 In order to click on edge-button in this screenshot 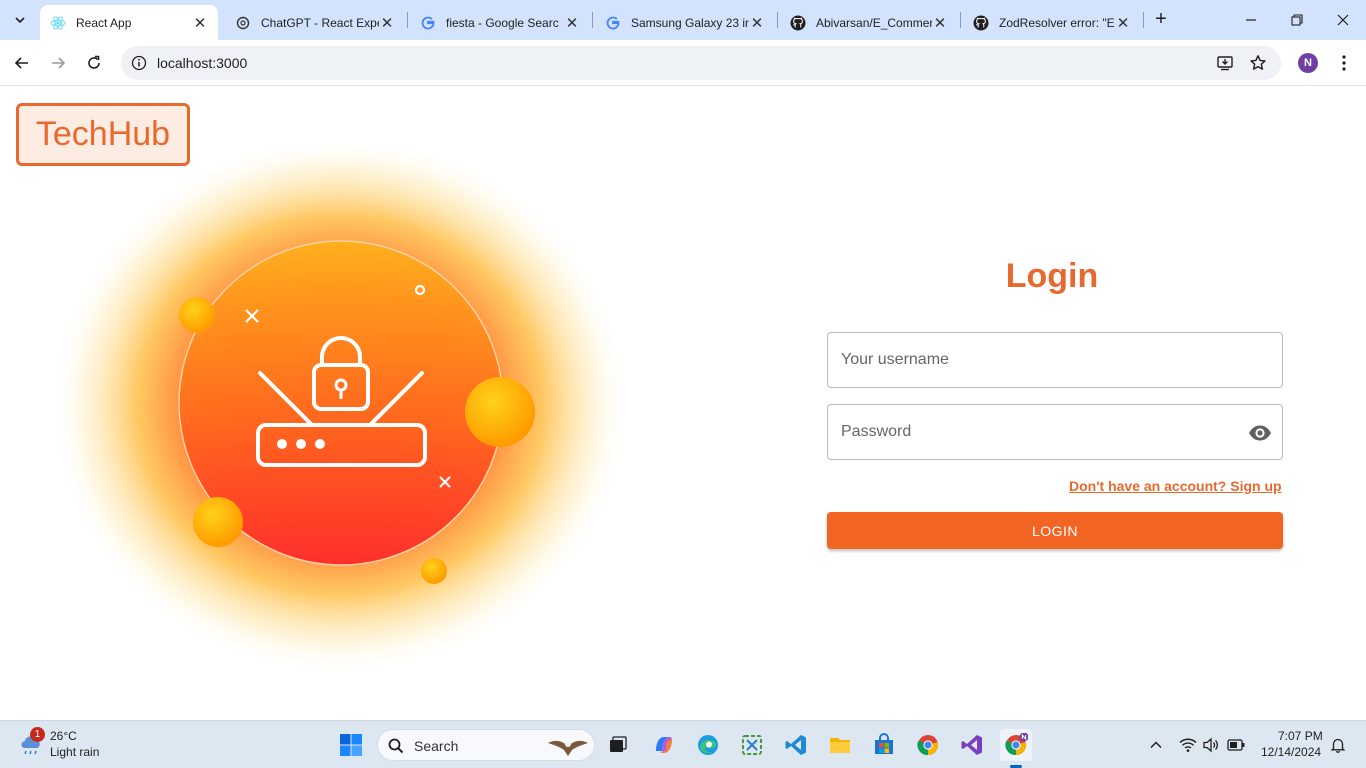, I will do `click(708, 745)`.